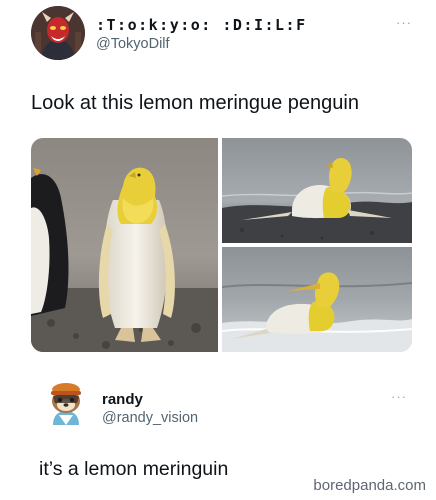 This screenshot has height=500, width=436. I want to click on devil-mask-avatar-icon, so click(58, 33).